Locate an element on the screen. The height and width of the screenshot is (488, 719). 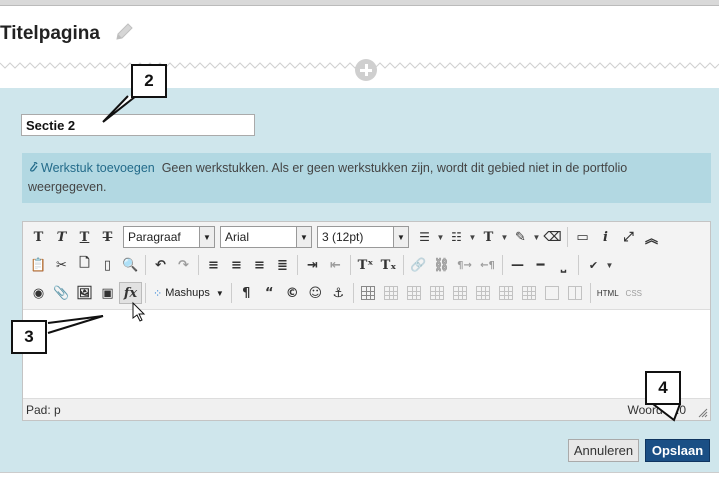
redo-icon: ↷ is located at coordinates (183, 265).